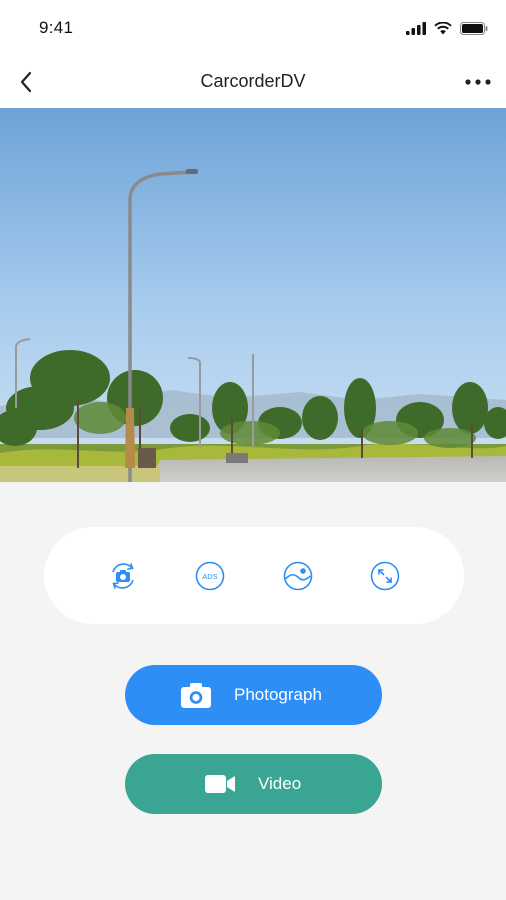 The image size is (506, 900). I want to click on video-label: Video, so click(280, 783).